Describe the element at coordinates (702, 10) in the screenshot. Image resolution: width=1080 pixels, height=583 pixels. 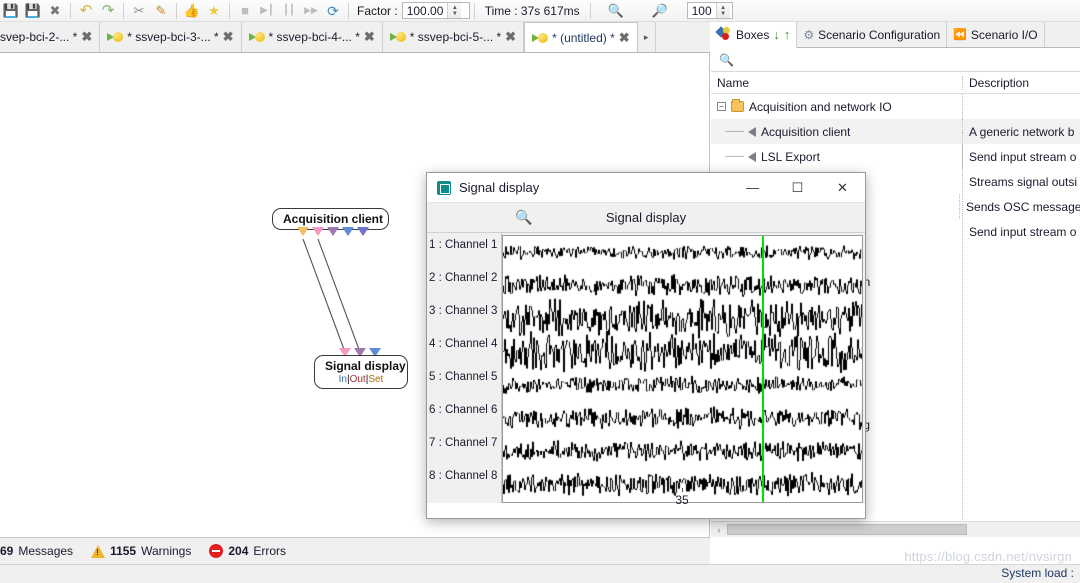
I see `zoom-value: 100` at that location.